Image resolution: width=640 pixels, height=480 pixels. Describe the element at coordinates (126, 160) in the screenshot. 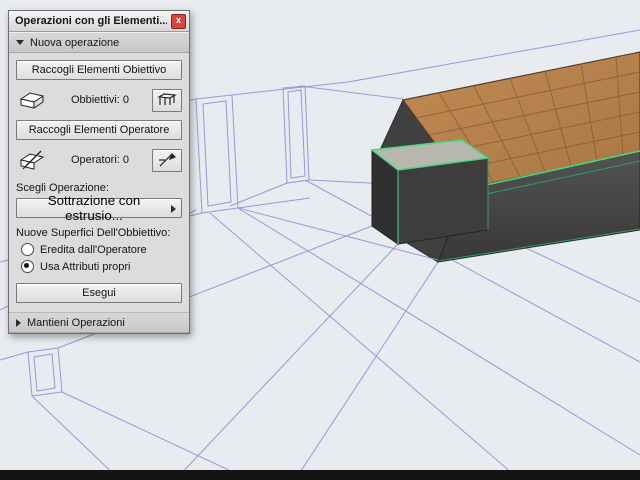

I see `operators-count: 0` at that location.